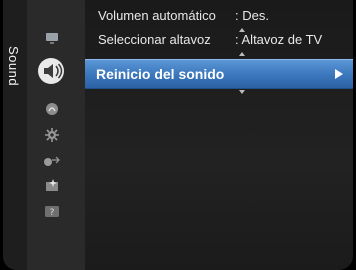  I want to click on menu-item-seleccionar-altavoz: Seleccionar altavoz, so click(154, 39).